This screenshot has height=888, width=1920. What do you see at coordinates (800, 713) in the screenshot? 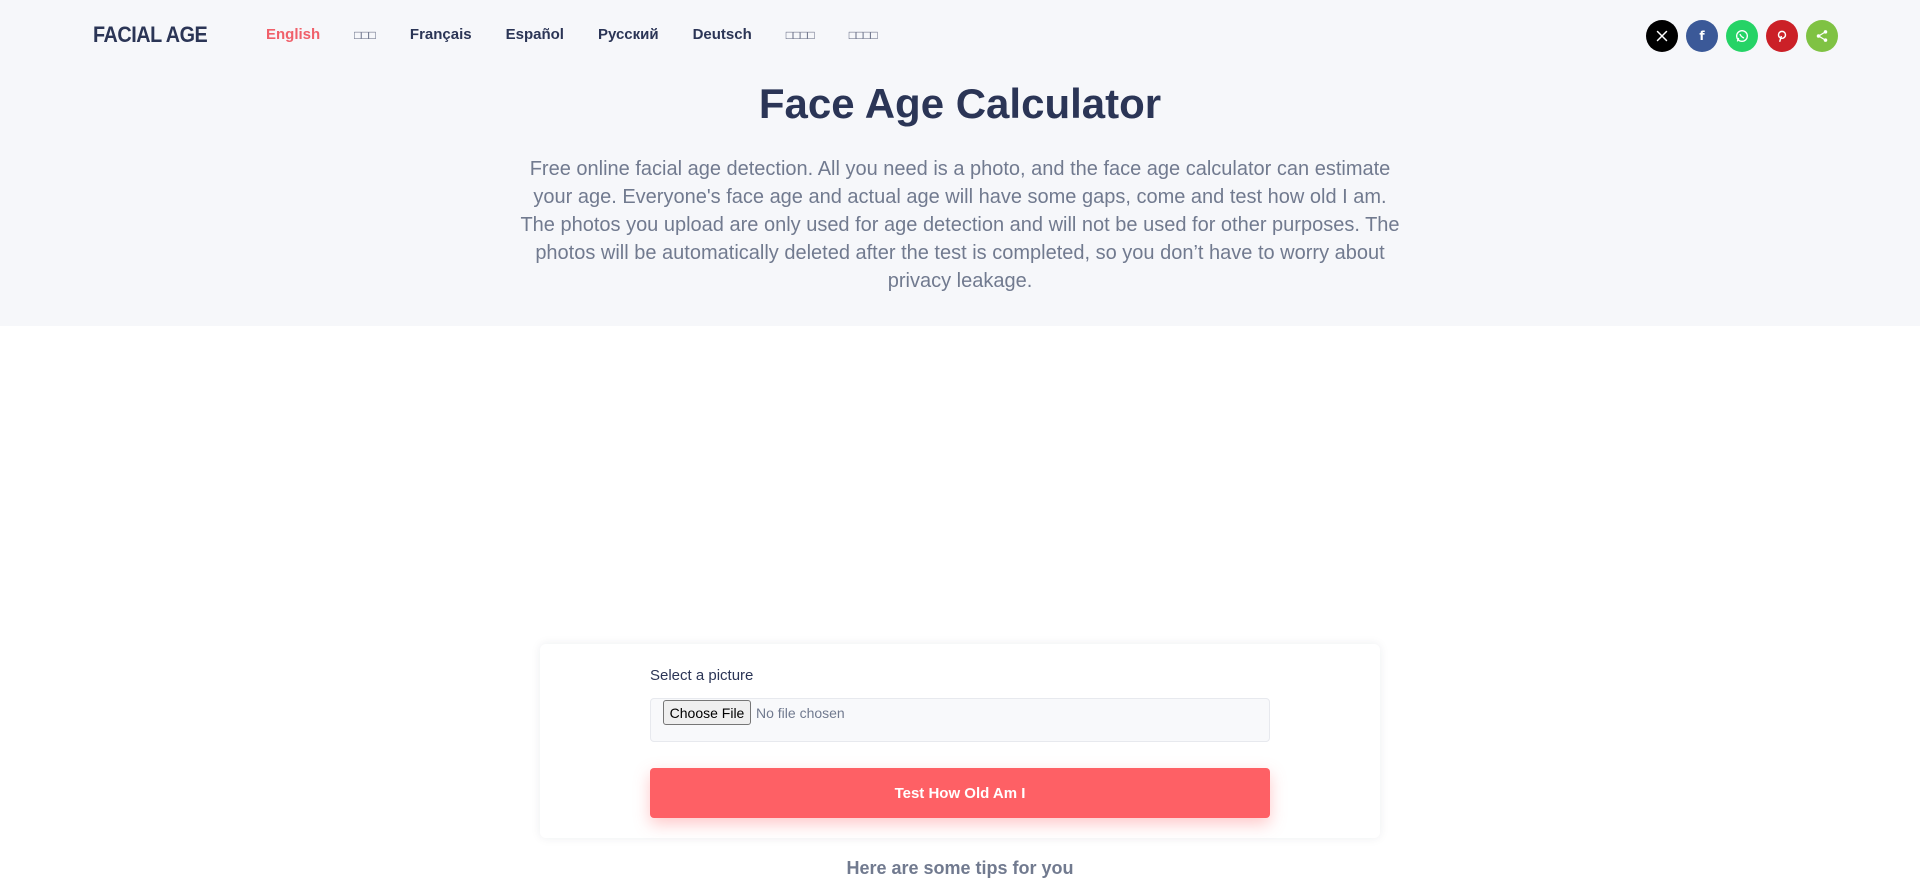
I see `file-status-text: No file chosen` at bounding box center [800, 713].